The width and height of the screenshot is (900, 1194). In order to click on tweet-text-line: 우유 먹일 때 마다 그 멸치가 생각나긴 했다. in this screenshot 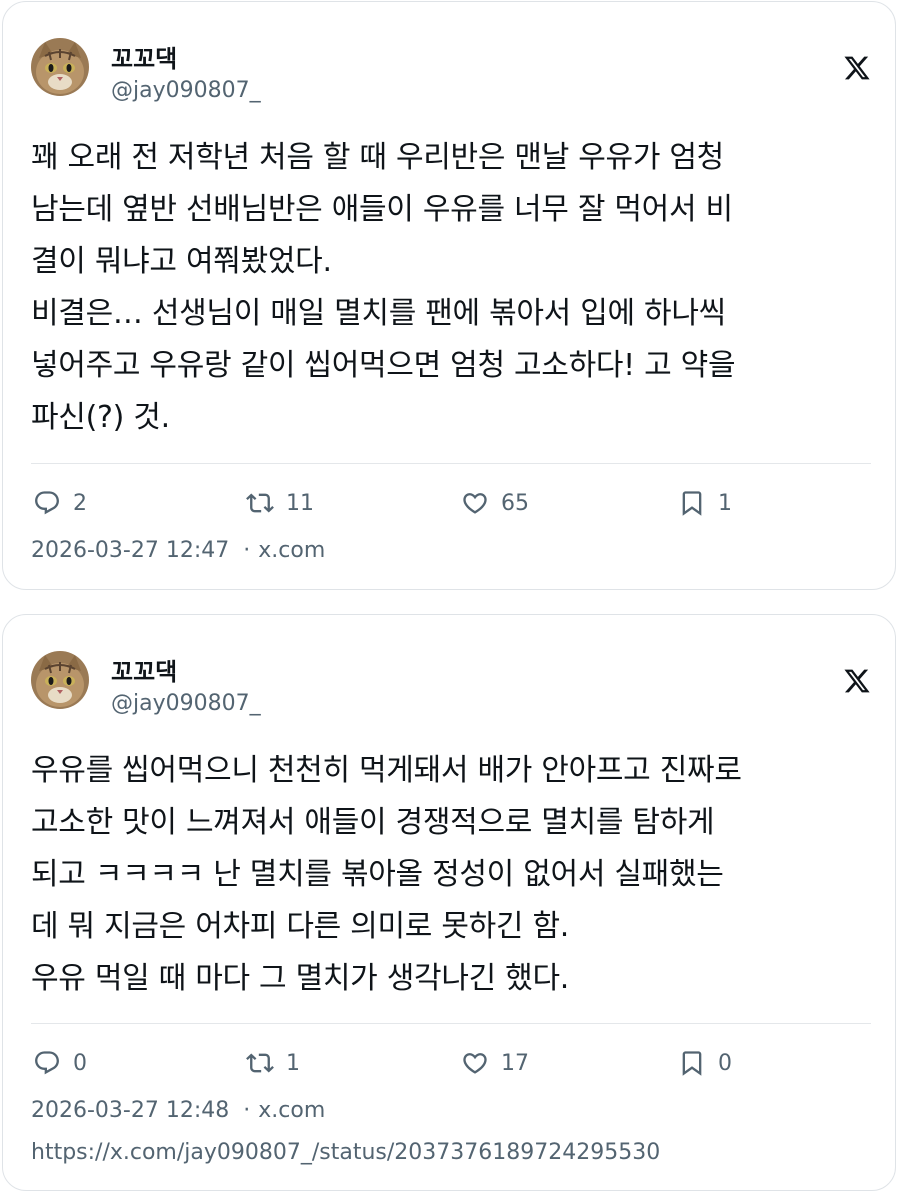, I will do `click(300, 978)`.